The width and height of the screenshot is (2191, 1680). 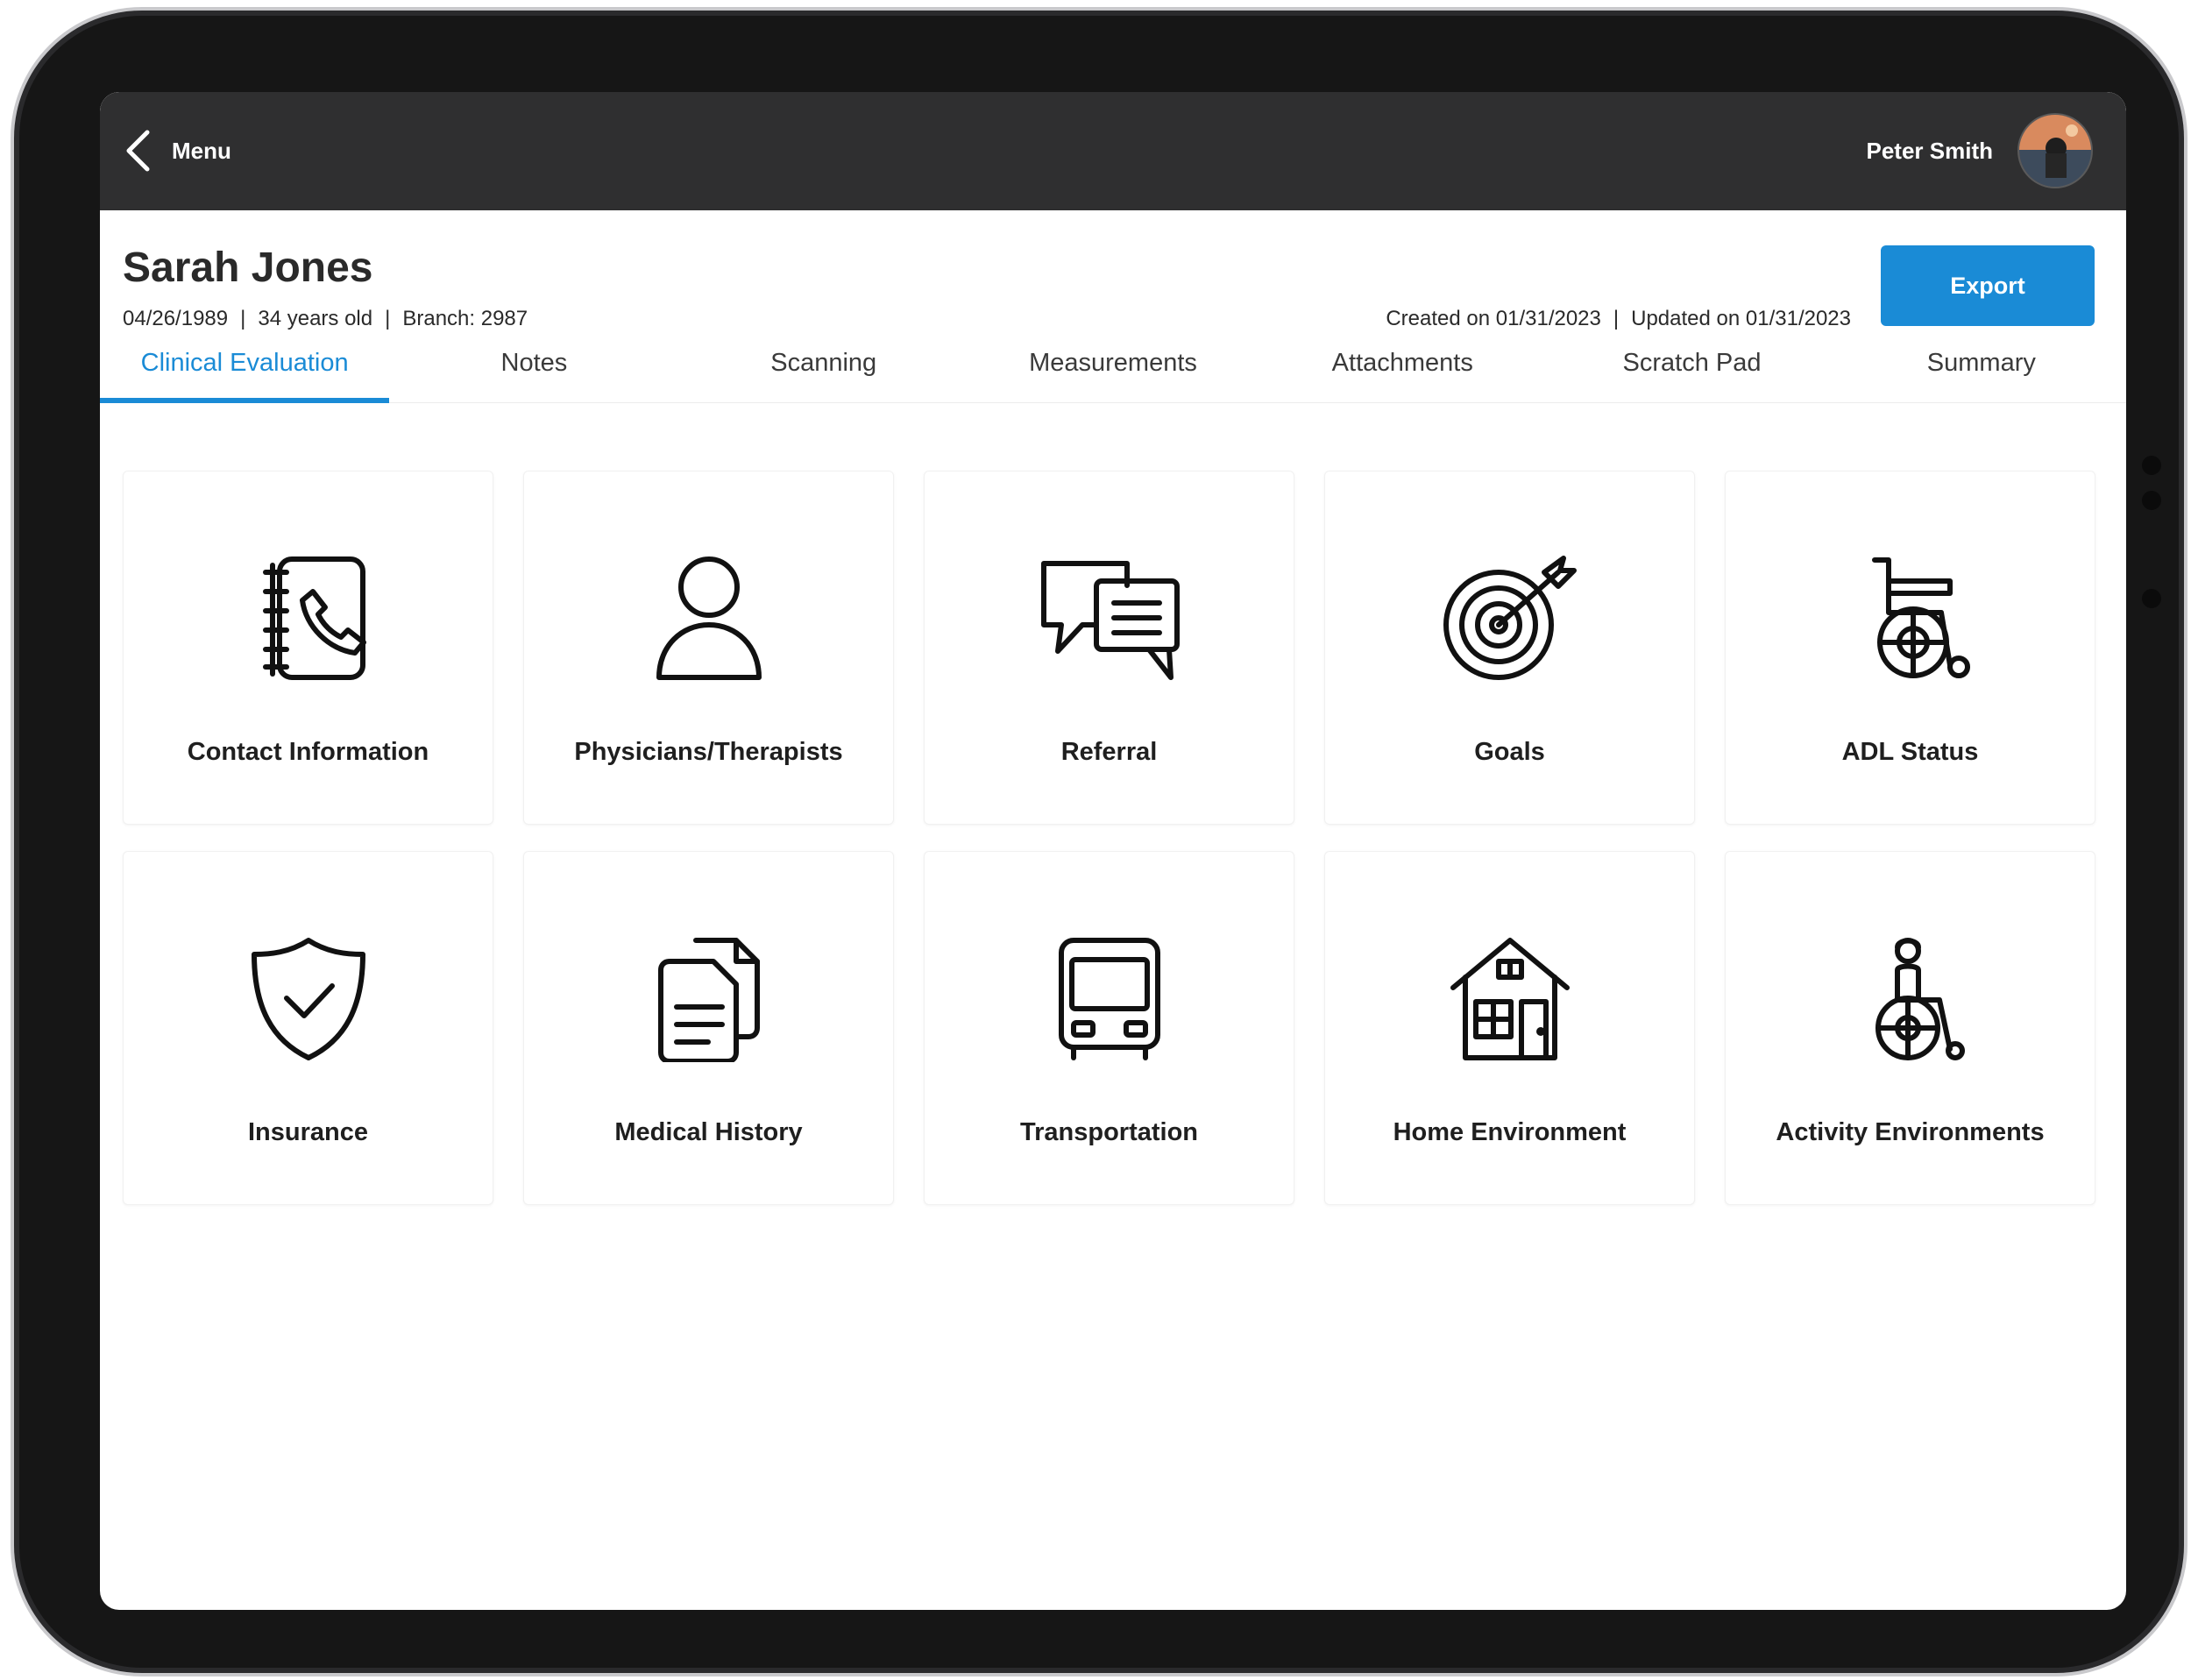 What do you see at coordinates (137, 151) in the screenshot?
I see `chevron-left-icon` at bounding box center [137, 151].